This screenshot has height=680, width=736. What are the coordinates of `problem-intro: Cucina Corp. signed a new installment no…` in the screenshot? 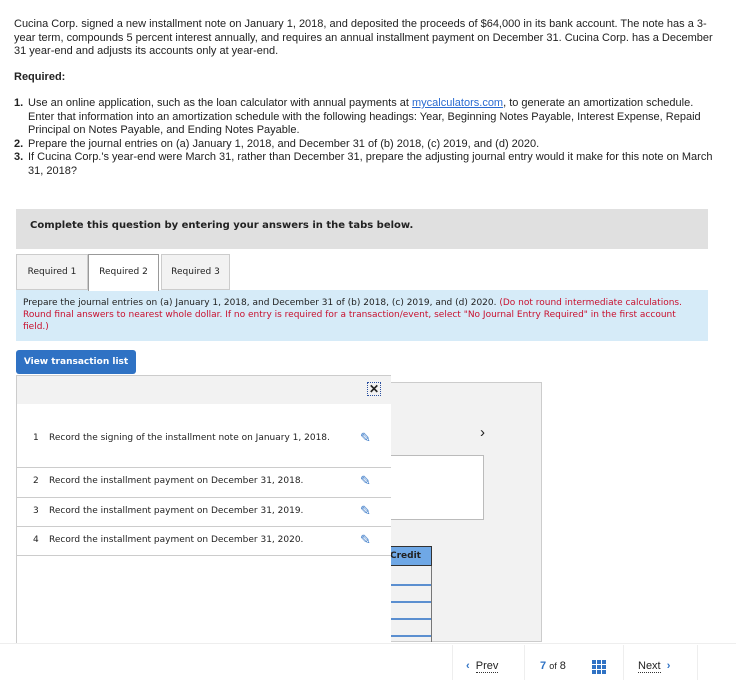 It's located at (363, 37).